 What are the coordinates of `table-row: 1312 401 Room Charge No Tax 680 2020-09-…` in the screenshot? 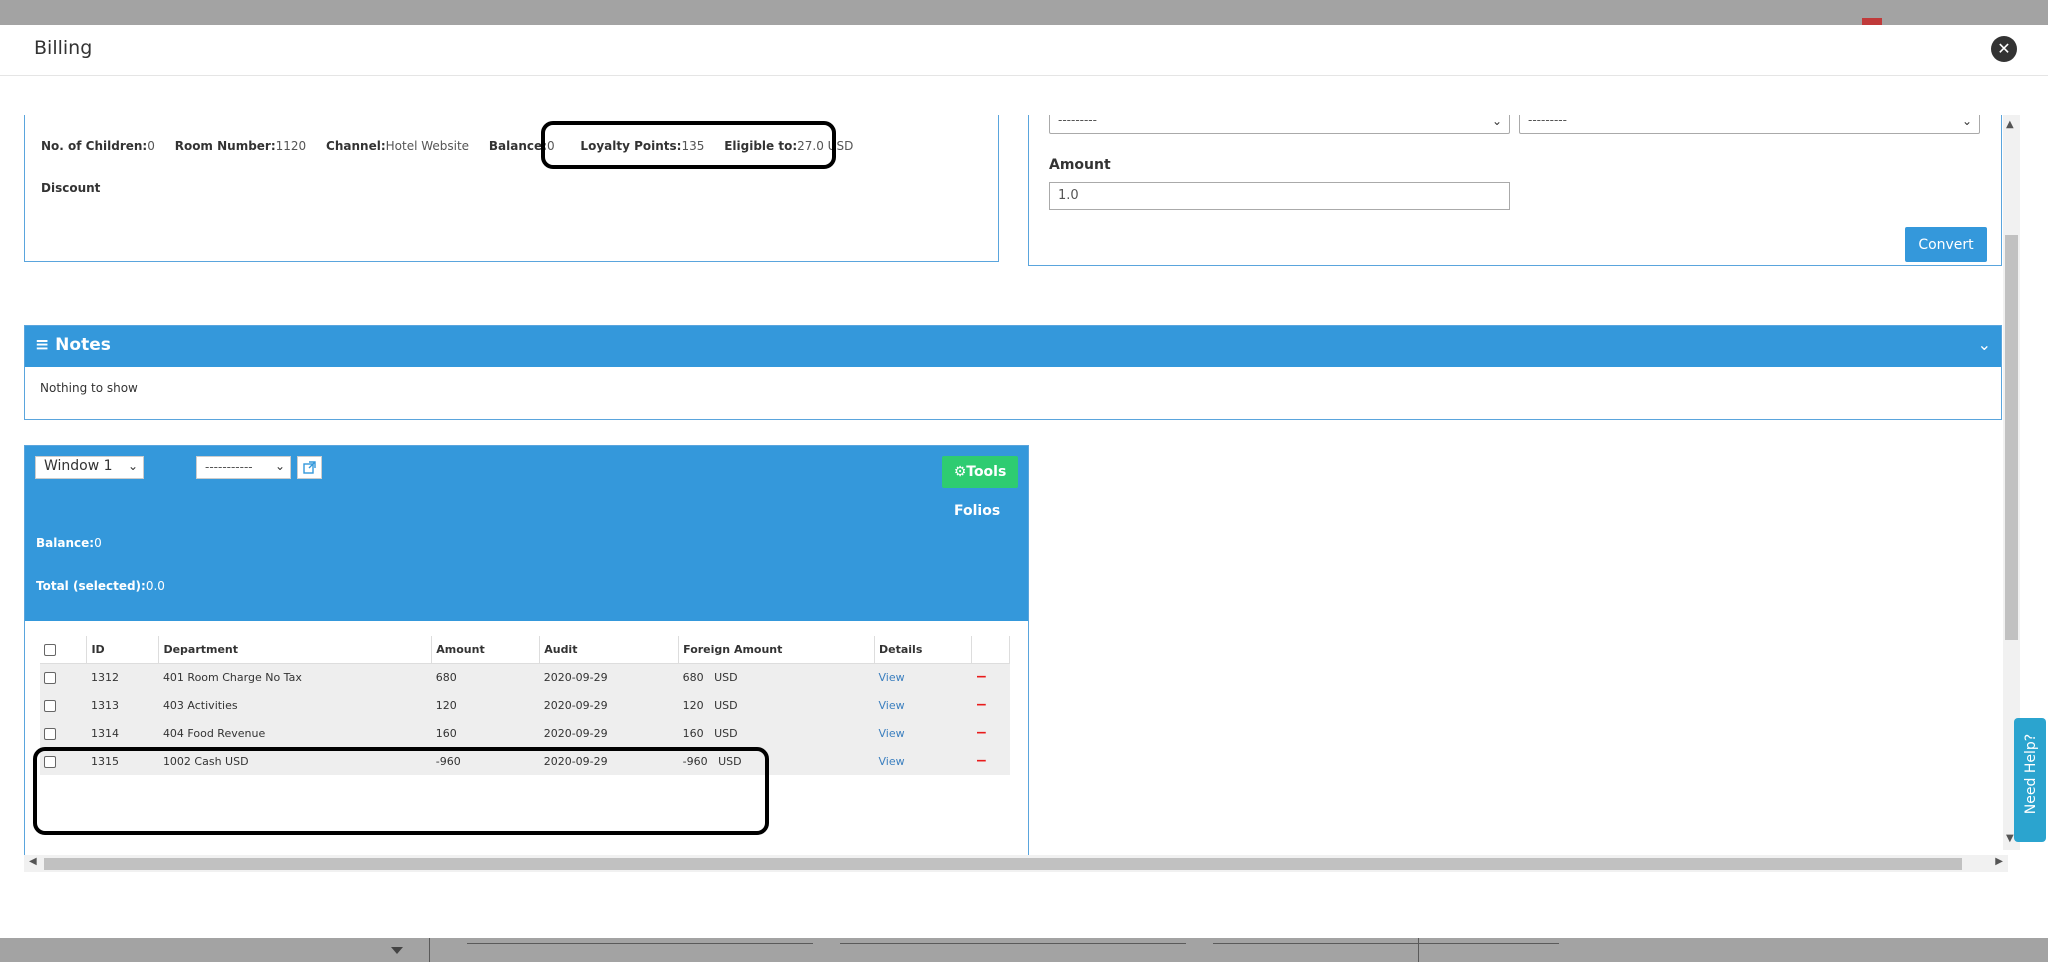 It's located at (525, 677).